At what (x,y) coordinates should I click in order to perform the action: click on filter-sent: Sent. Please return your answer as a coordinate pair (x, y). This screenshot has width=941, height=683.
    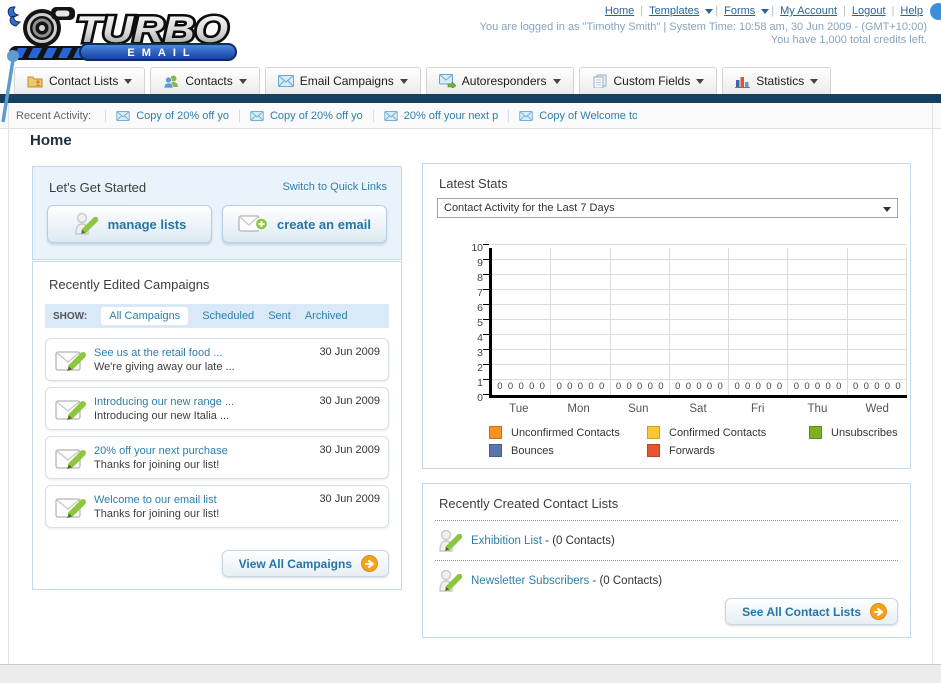
    Looking at the image, I should click on (279, 316).